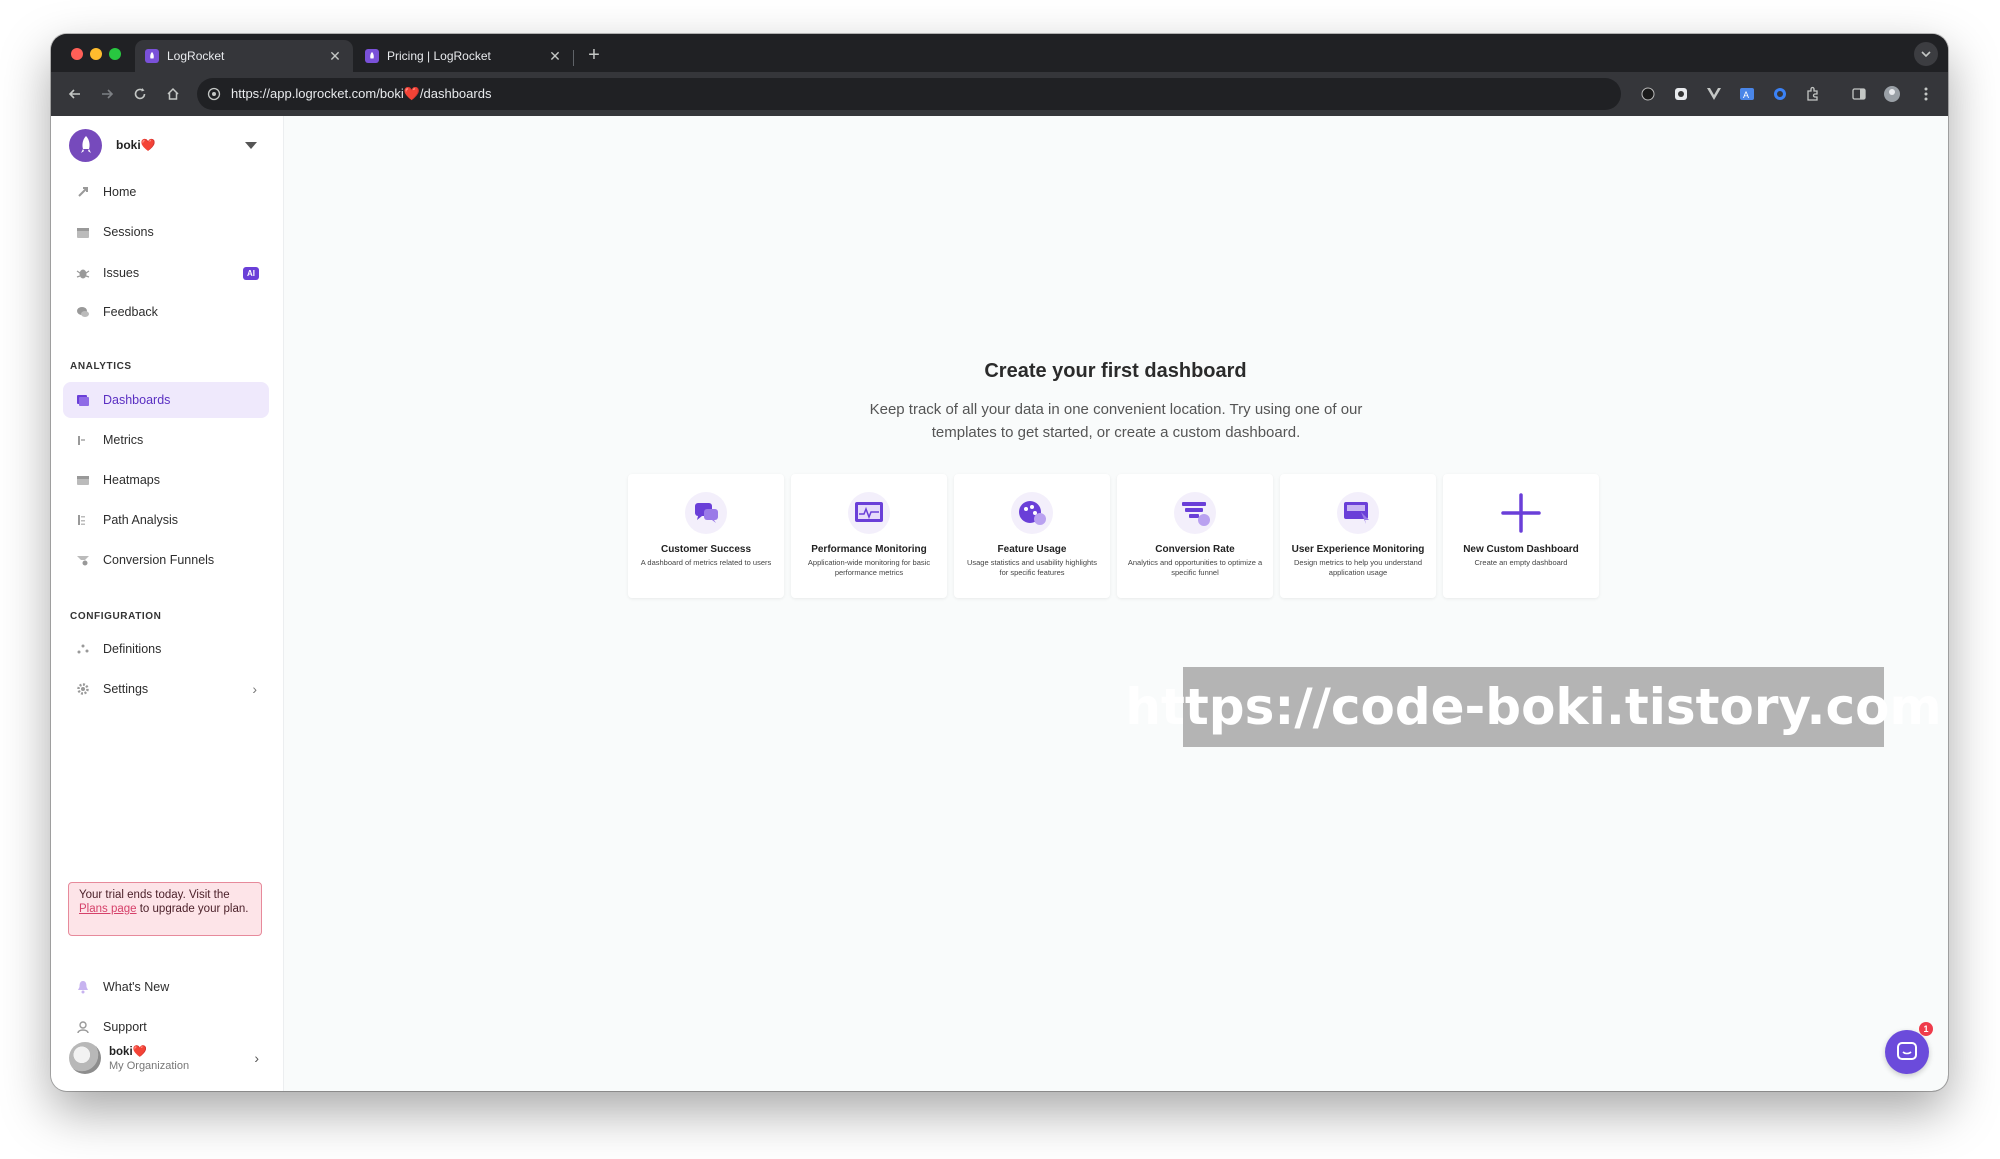 This screenshot has width=2000, height=1159. What do you see at coordinates (1533, 707) in the screenshot?
I see `watermark-url: https://code-boki.tistory.com` at bounding box center [1533, 707].